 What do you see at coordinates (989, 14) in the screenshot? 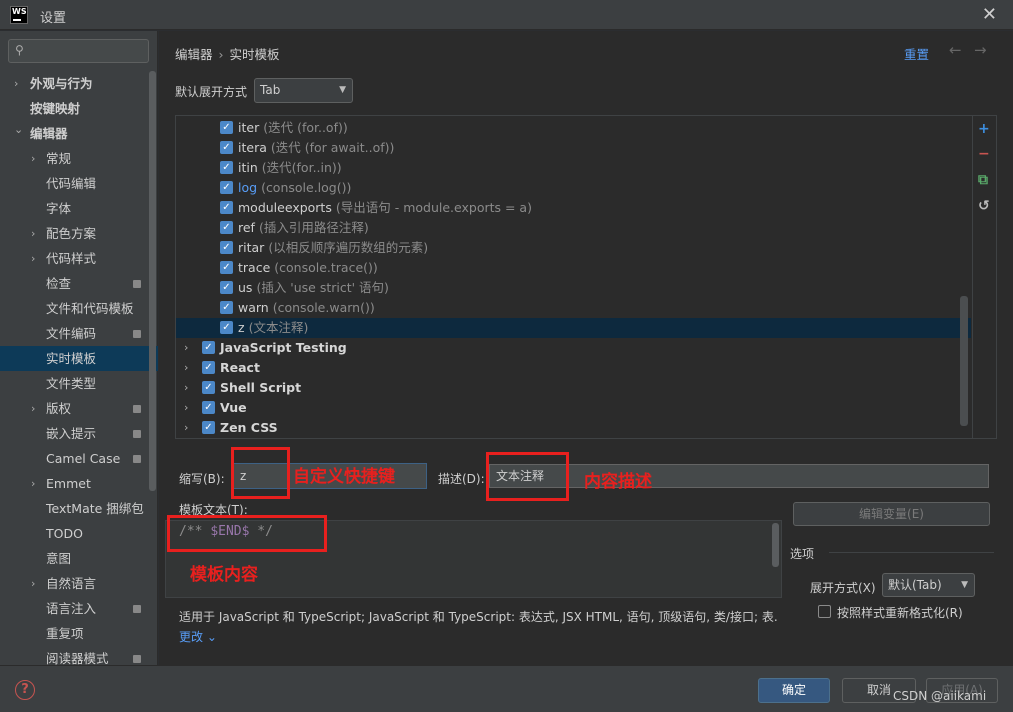
I see `close-icon: ✕` at bounding box center [989, 14].